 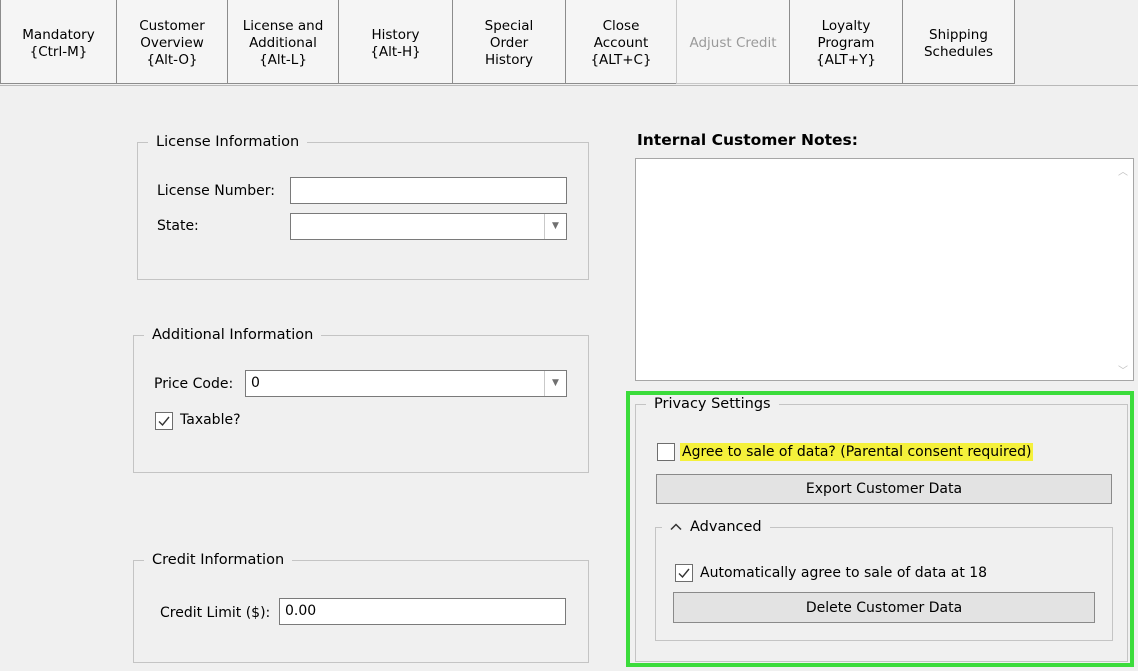 What do you see at coordinates (422, 611) in the screenshot?
I see `credit-limit-input: 0.00` at bounding box center [422, 611].